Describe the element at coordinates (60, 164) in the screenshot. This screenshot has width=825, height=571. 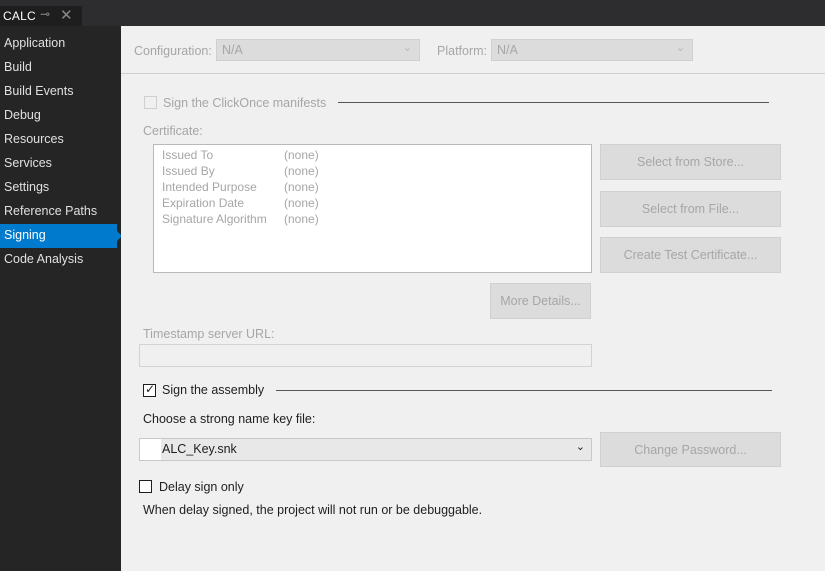
I see `sidebar-item-services: Services` at that location.